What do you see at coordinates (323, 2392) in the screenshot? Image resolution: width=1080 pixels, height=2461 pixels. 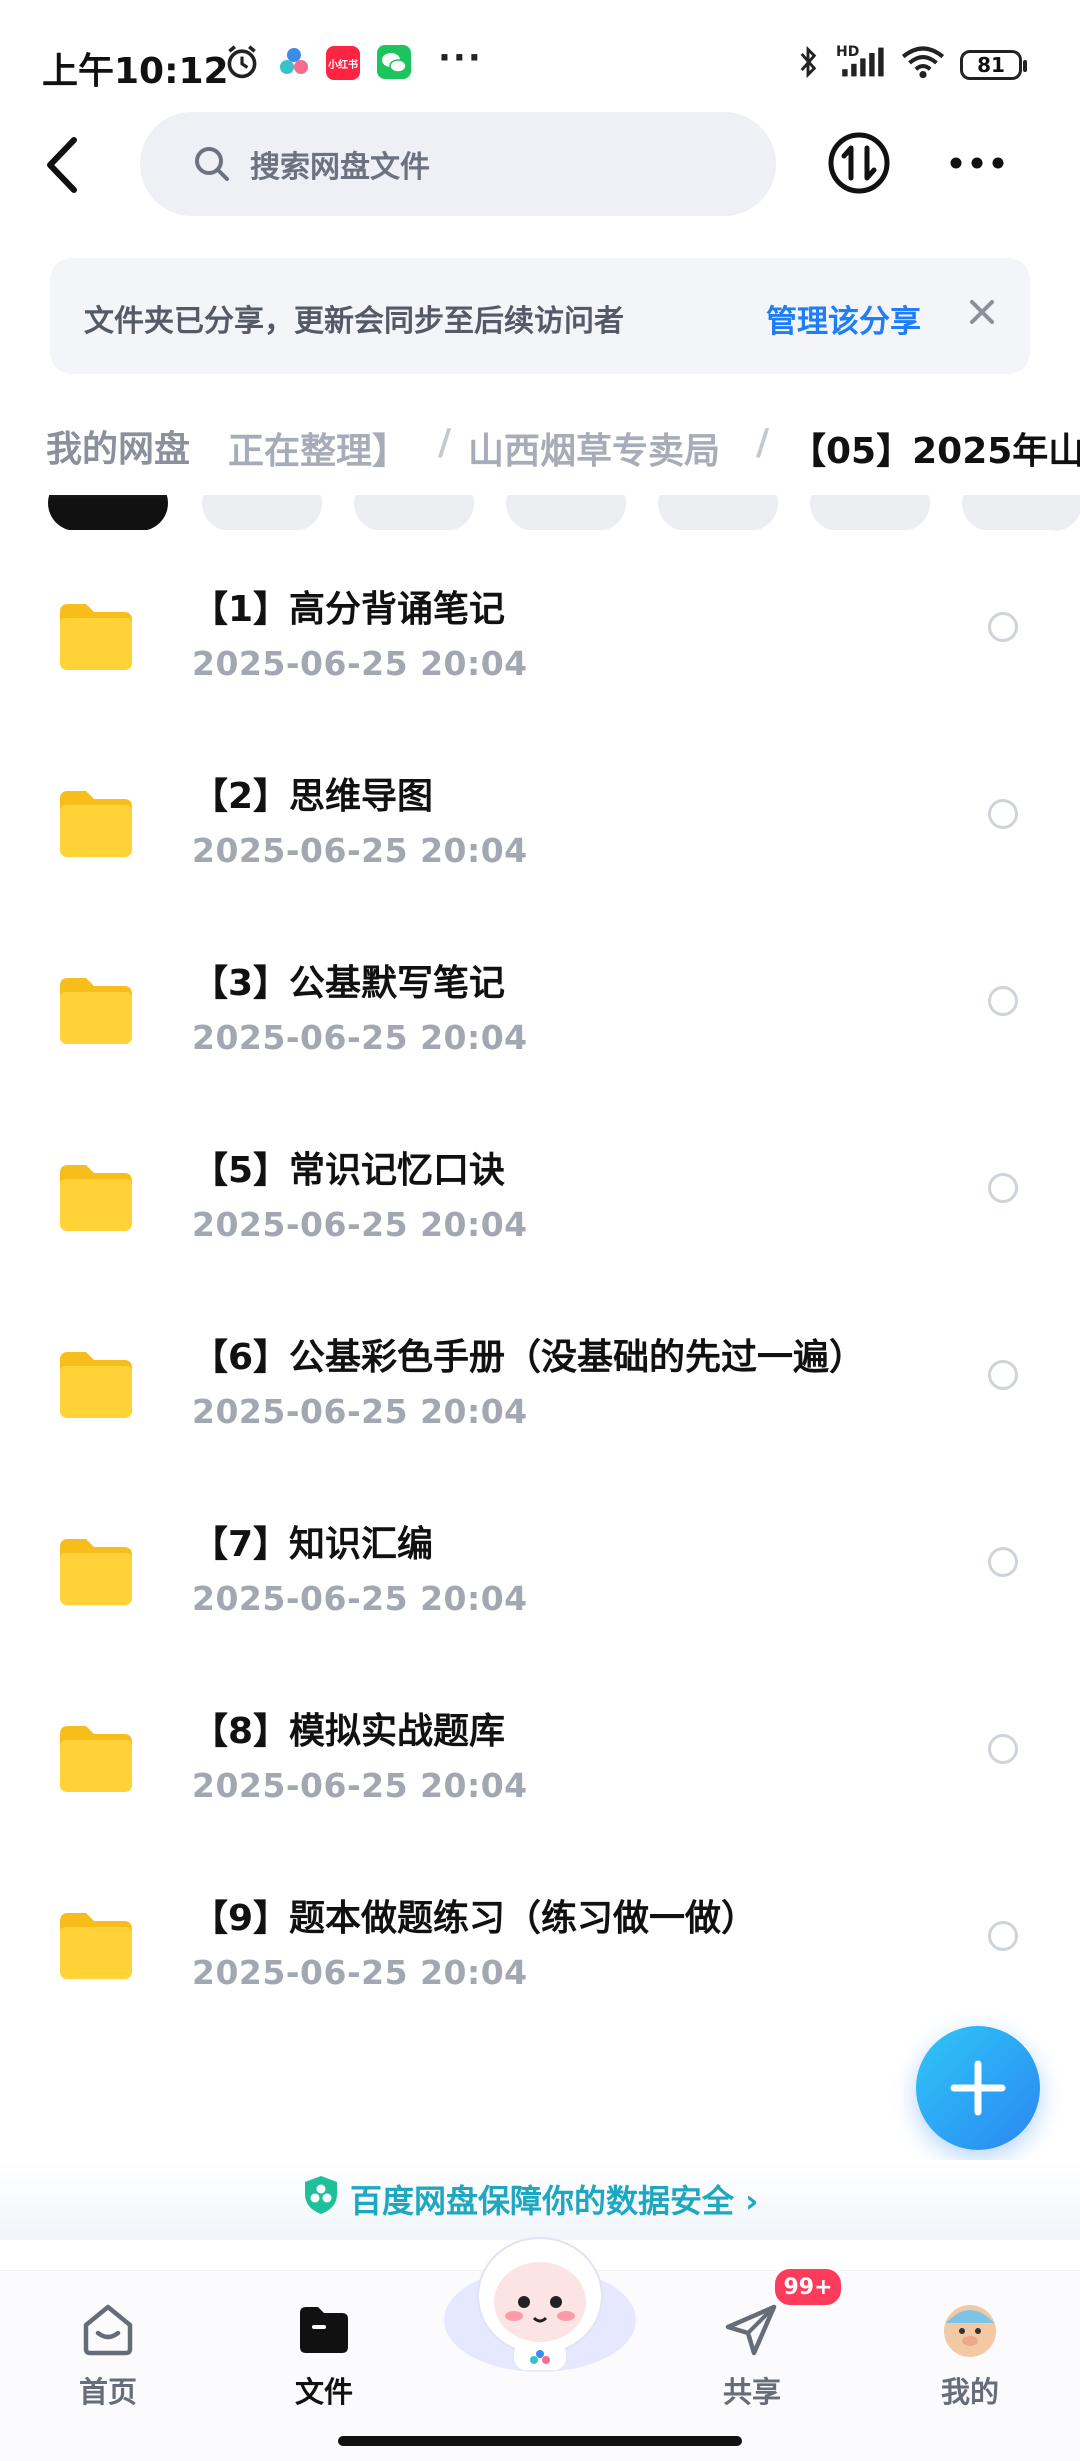 I see `nav-files-label: 文件` at bounding box center [323, 2392].